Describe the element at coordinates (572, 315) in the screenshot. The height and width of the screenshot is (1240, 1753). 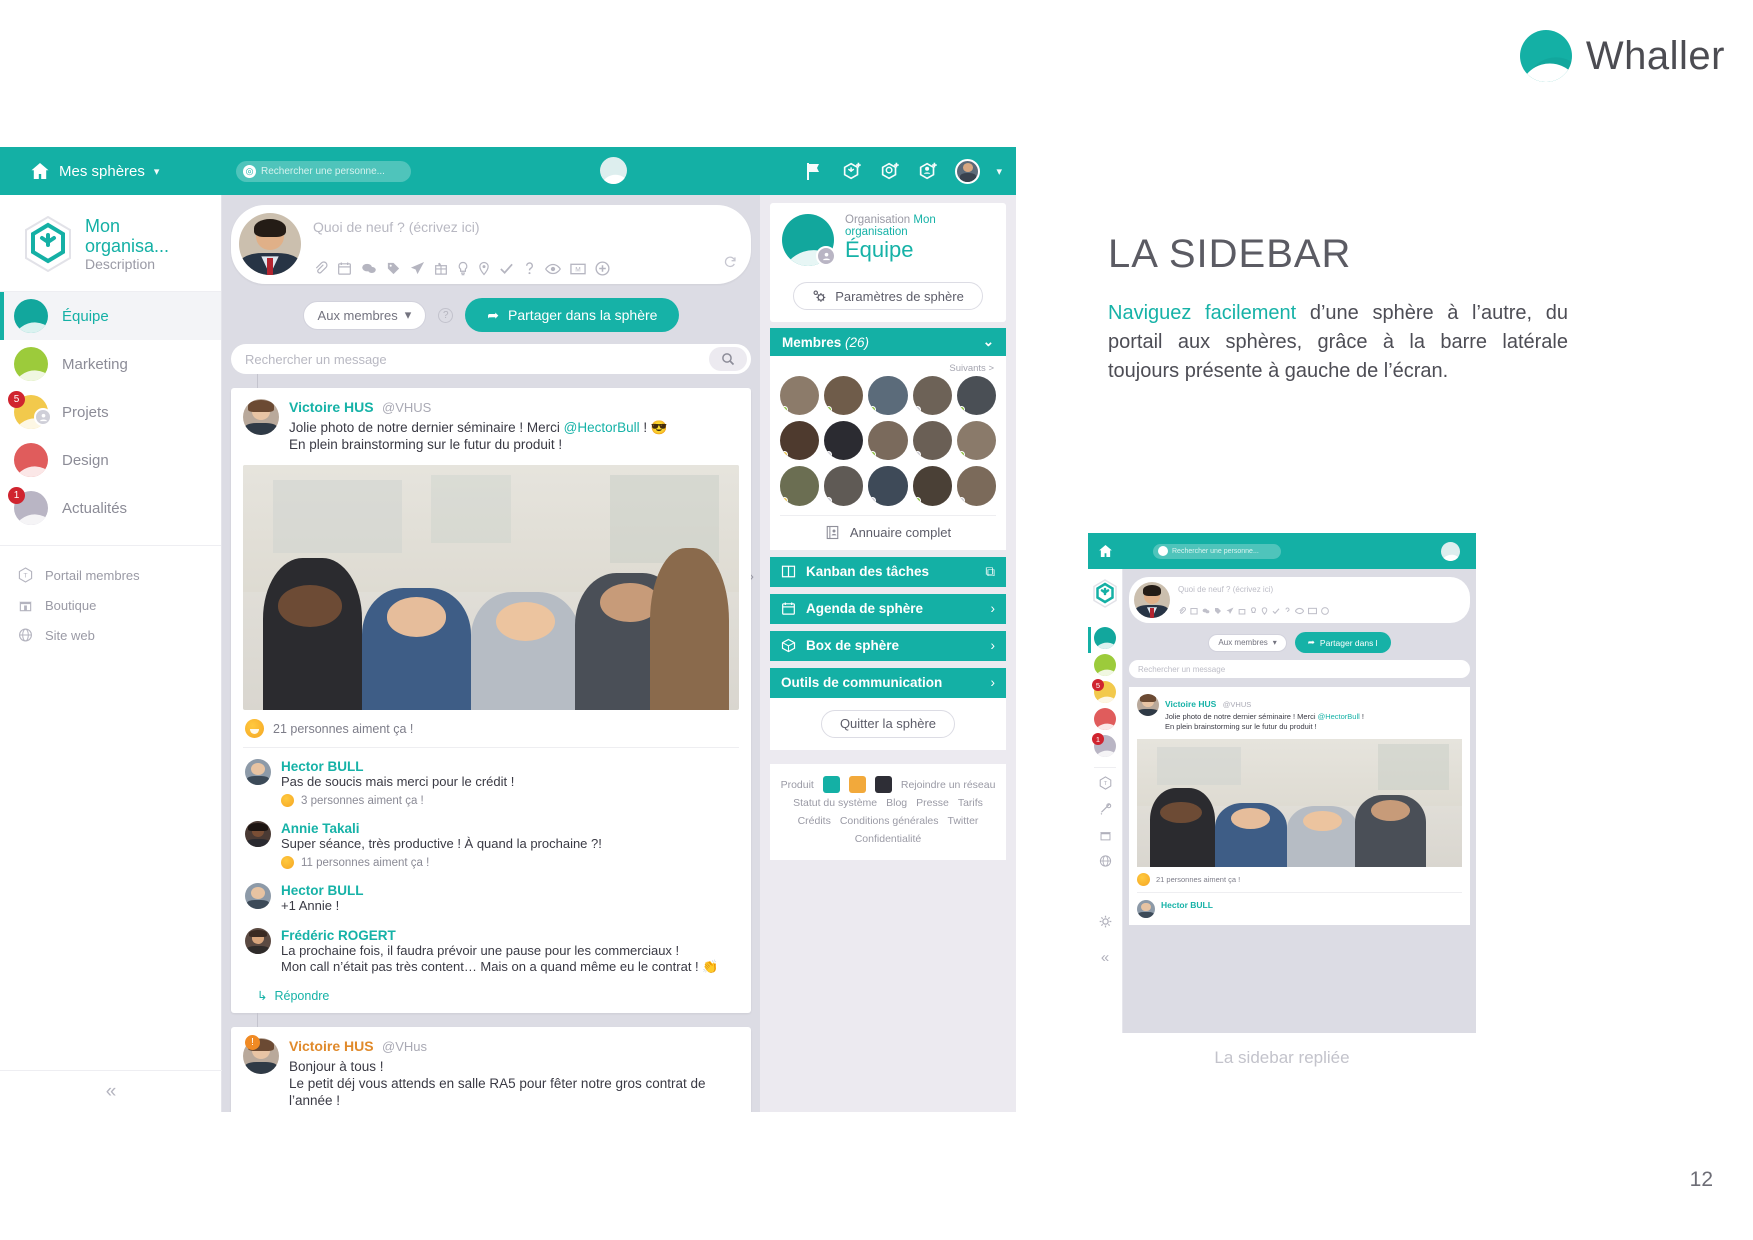
I see `share-button: ➦ Partager dans la sphère` at that location.